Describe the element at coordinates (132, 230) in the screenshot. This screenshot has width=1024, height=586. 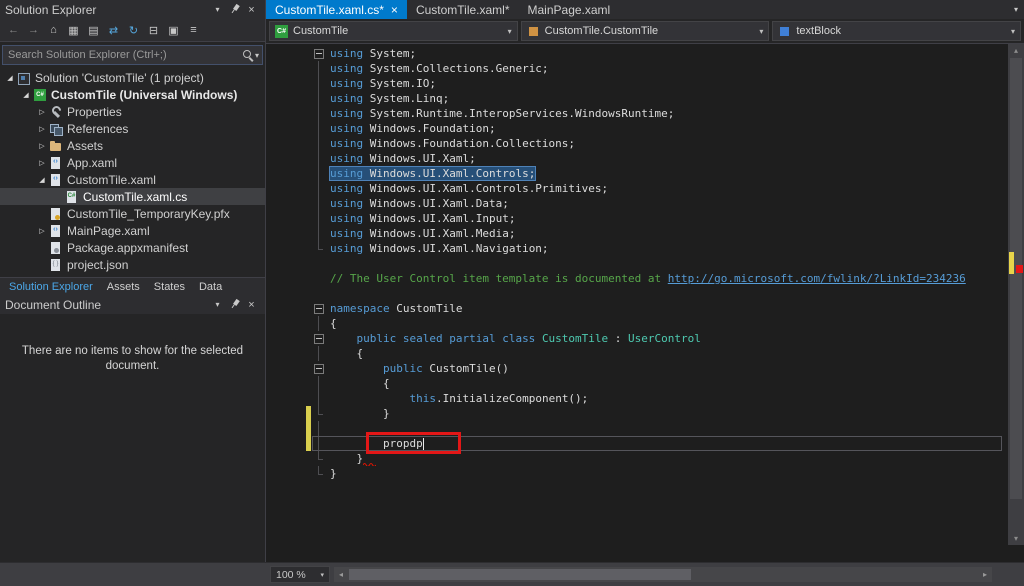
I see `tree-item: ▷ MainPage.xaml` at that location.